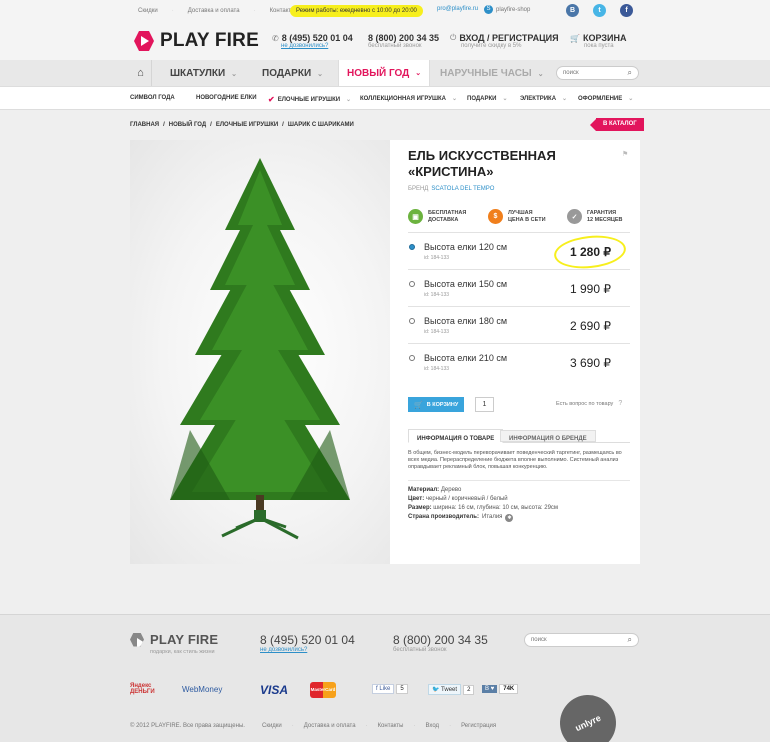  I want to click on help-icon: ?, so click(620, 403).